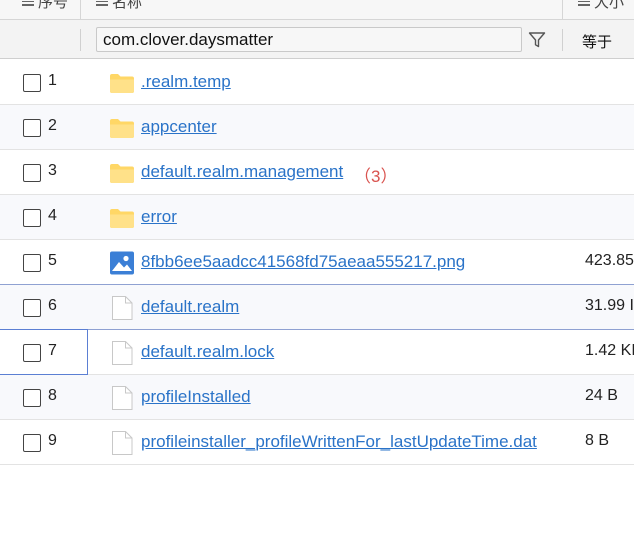 This screenshot has width=634, height=545. I want to click on file-size: 1.42 KI, so click(609, 350).